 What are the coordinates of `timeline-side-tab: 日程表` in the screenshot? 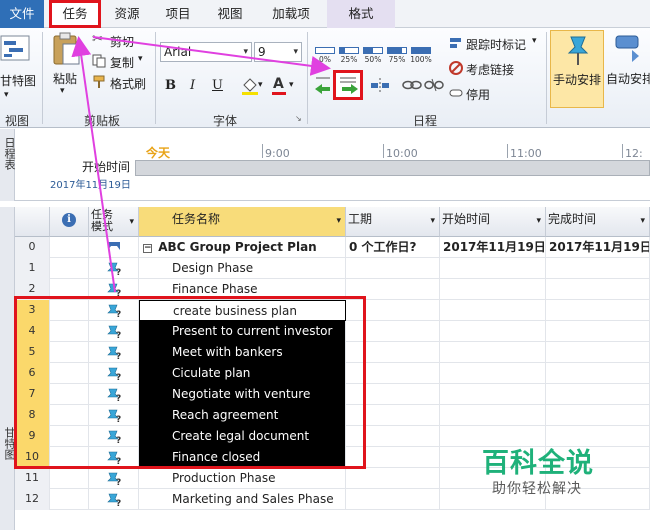 It's located at (8, 165).